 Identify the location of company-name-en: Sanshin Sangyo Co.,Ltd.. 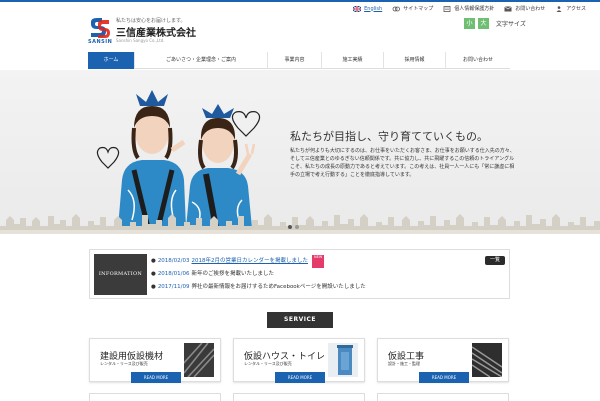
(140, 40).